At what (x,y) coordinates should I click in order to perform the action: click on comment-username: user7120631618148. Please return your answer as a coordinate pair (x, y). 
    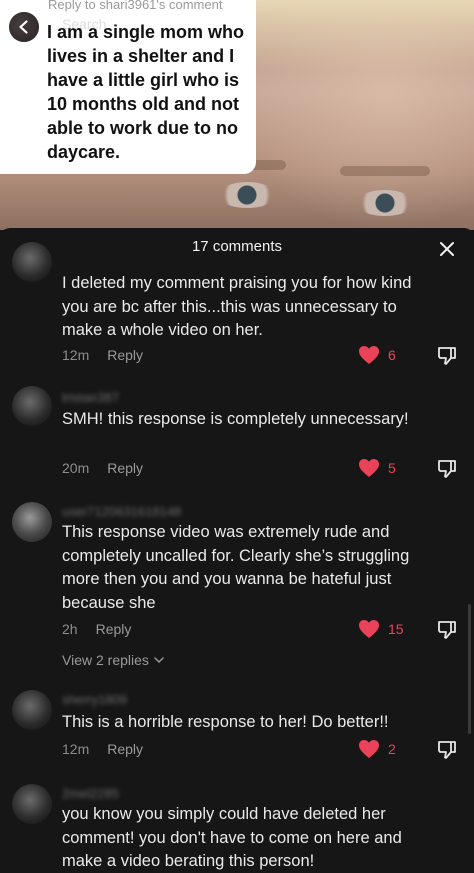
    Looking at the image, I should click on (121, 511).